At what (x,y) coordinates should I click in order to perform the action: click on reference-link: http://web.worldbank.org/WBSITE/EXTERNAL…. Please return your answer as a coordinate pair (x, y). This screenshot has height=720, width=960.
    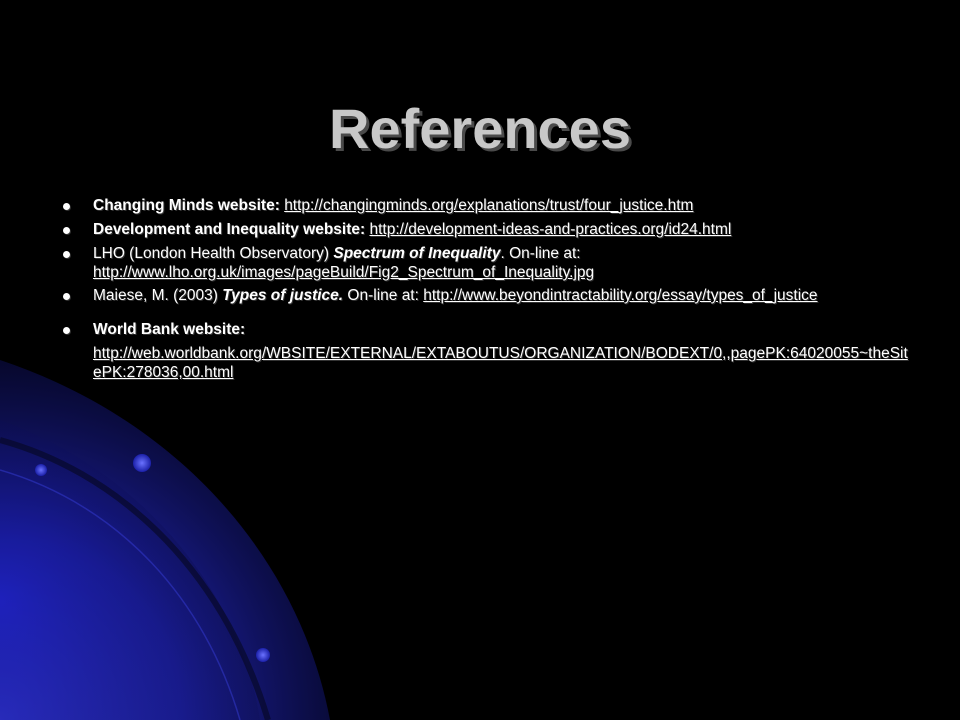
    Looking at the image, I should click on (503, 363).